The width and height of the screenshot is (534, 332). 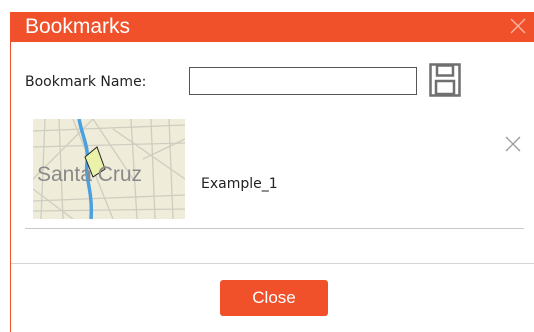 What do you see at coordinates (78, 26) in the screenshot?
I see `dialog-title: Bookmarks` at bounding box center [78, 26].